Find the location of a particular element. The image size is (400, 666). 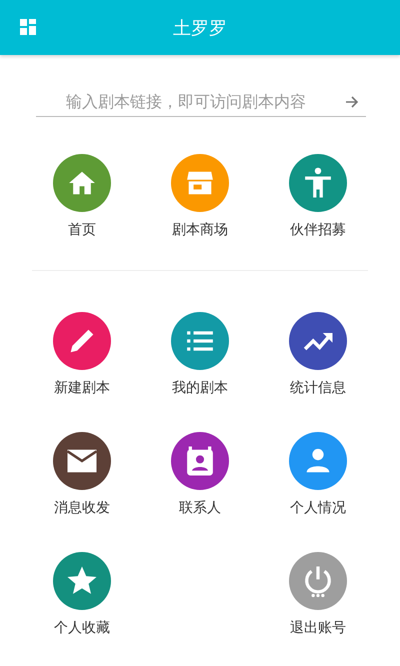

dashboard-icon is located at coordinates (28, 27).